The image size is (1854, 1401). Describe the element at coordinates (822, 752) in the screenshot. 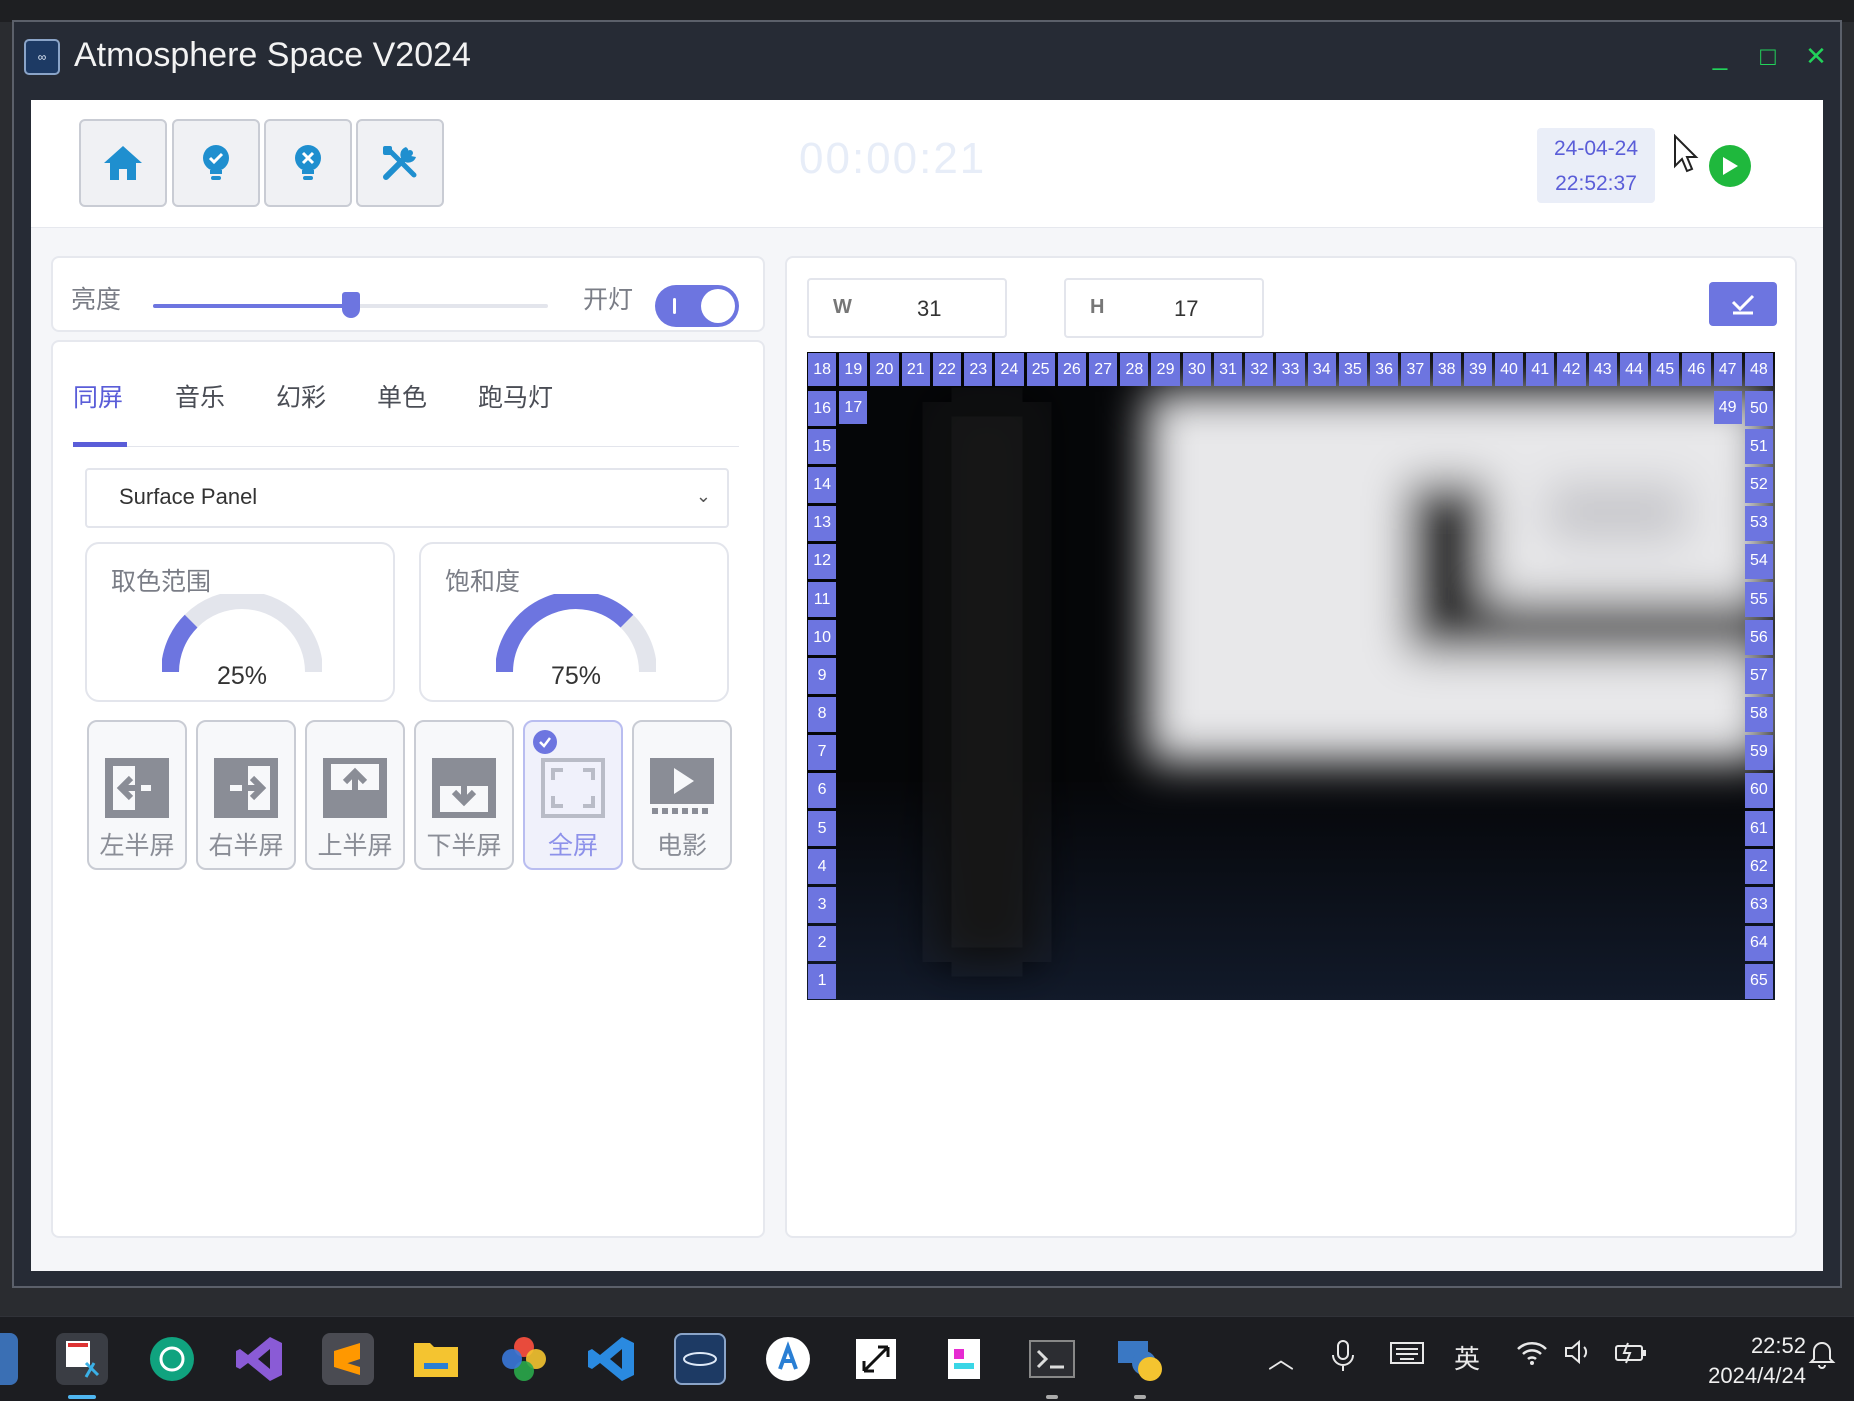

I see `led-cell: 7` at that location.